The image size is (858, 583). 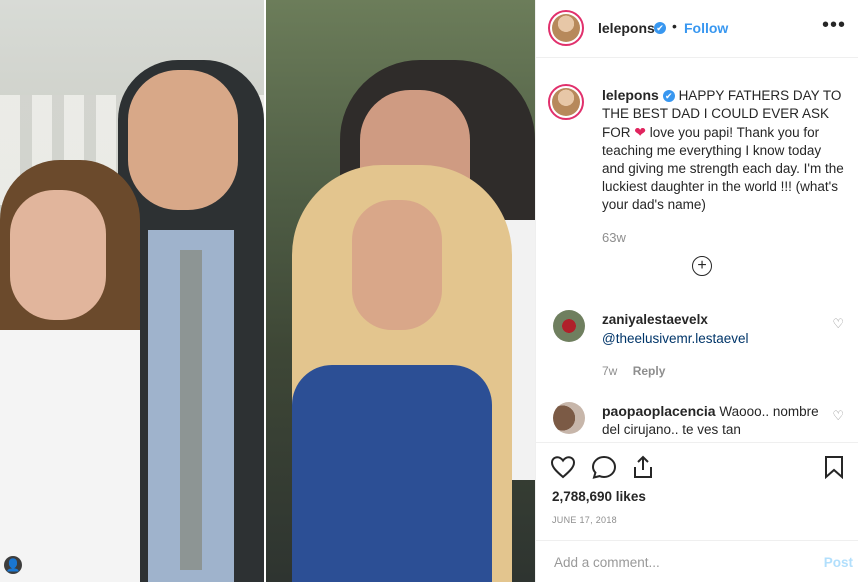 What do you see at coordinates (13, 565) in the screenshot?
I see `user-tag-icon: 👤` at bounding box center [13, 565].